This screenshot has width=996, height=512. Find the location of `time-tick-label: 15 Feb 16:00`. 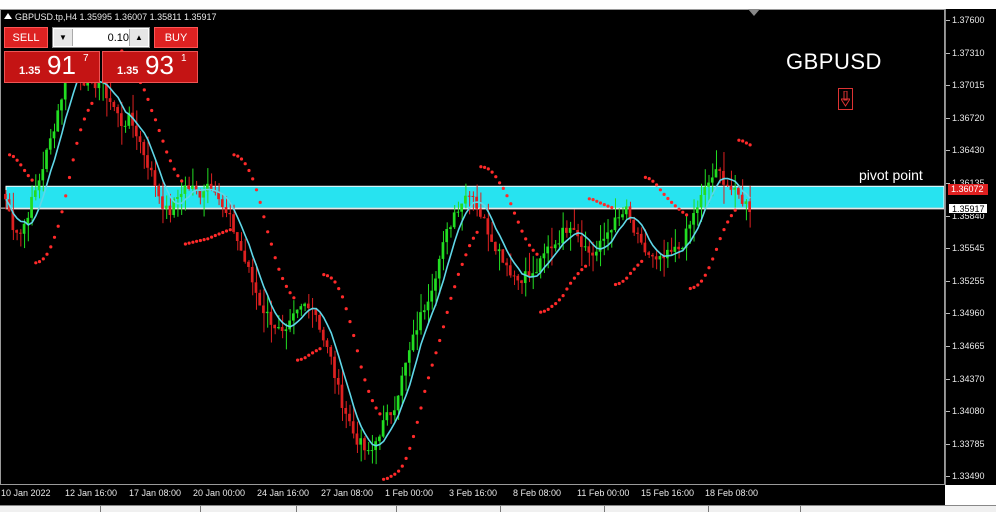

time-tick-label: 15 Feb 16:00 is located at coordinates (668, 493).